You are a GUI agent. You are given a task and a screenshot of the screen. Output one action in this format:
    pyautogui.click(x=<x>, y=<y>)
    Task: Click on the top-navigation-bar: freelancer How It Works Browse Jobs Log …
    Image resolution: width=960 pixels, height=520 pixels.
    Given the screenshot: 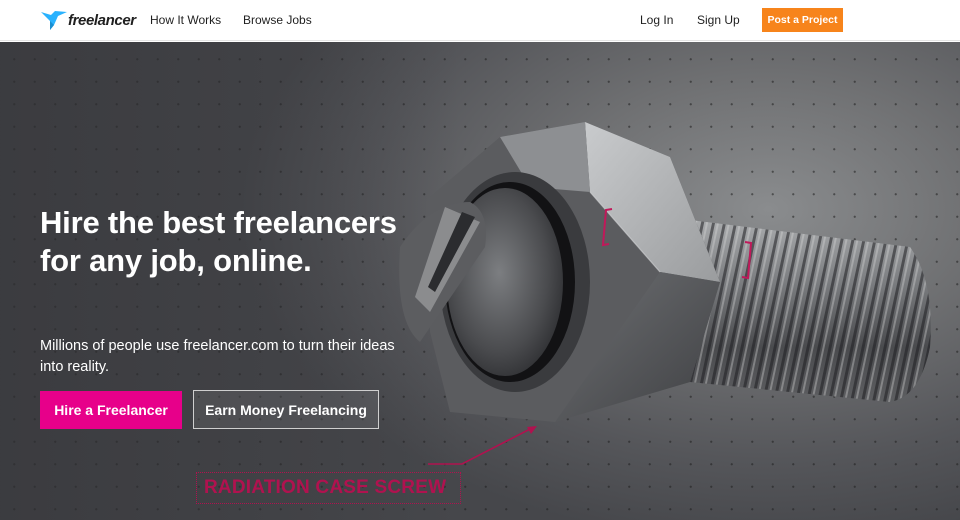 What is the action you would take?
    pyautogui.click(x=480, y=20)
    